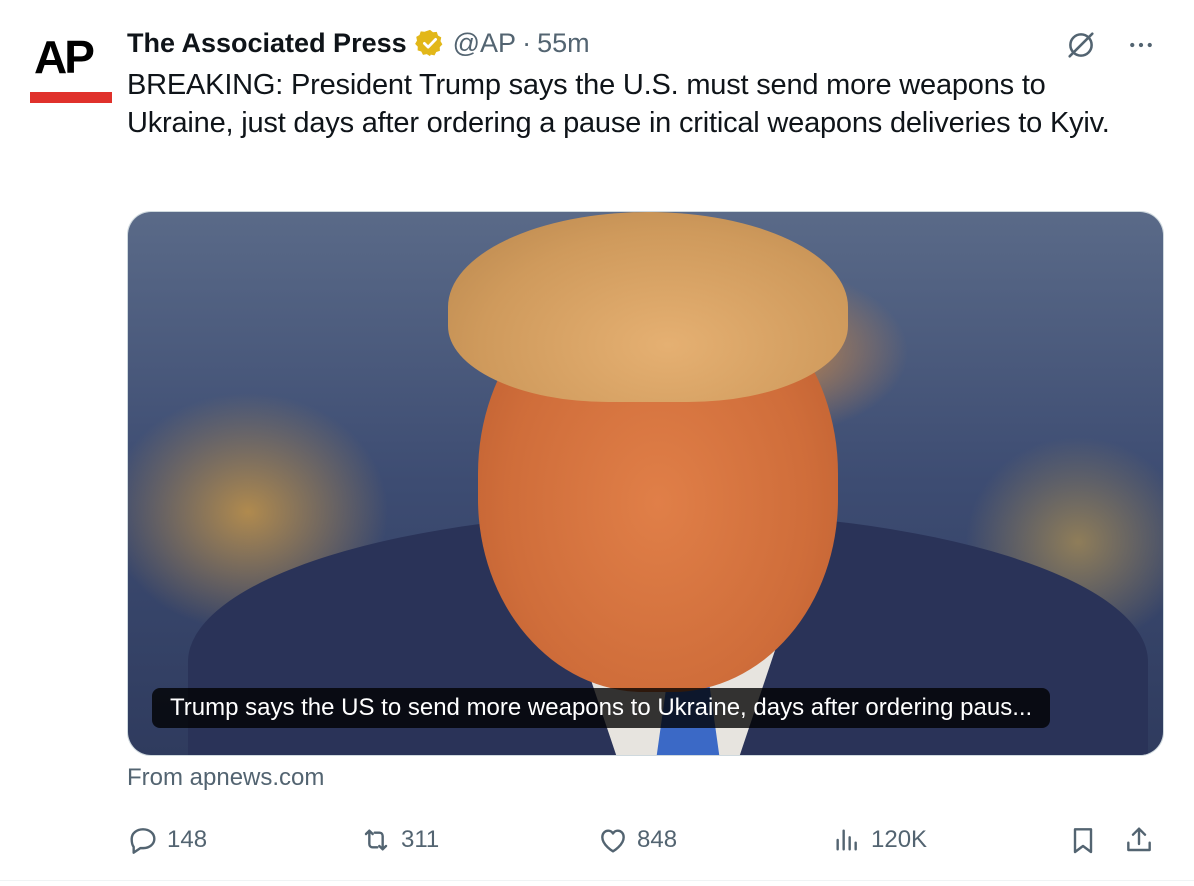  What do you see at coordinates (376, 840) in the screenshot?
I see `retweet-icon` at bounding box center [376, 840].